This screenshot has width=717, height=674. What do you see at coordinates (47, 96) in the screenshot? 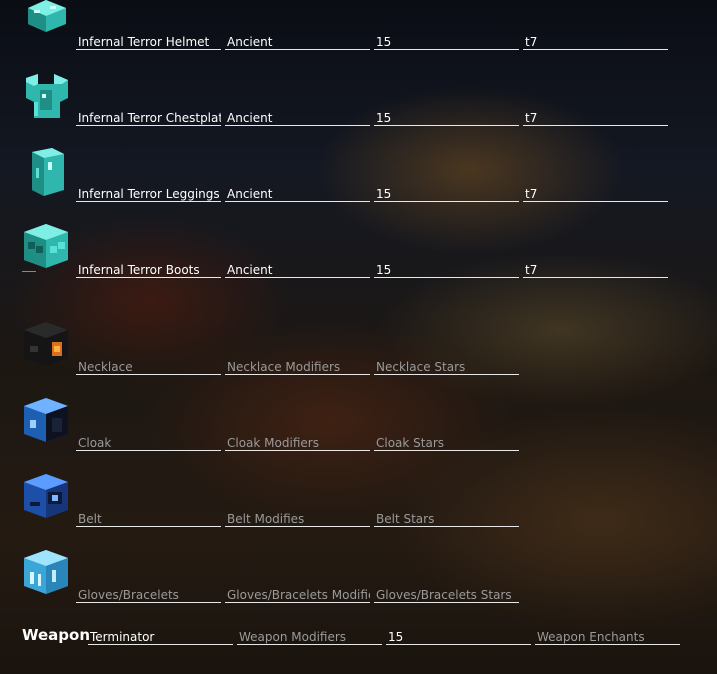
I see `diamond-chestplate-icon` at bounding box center [47, 96].